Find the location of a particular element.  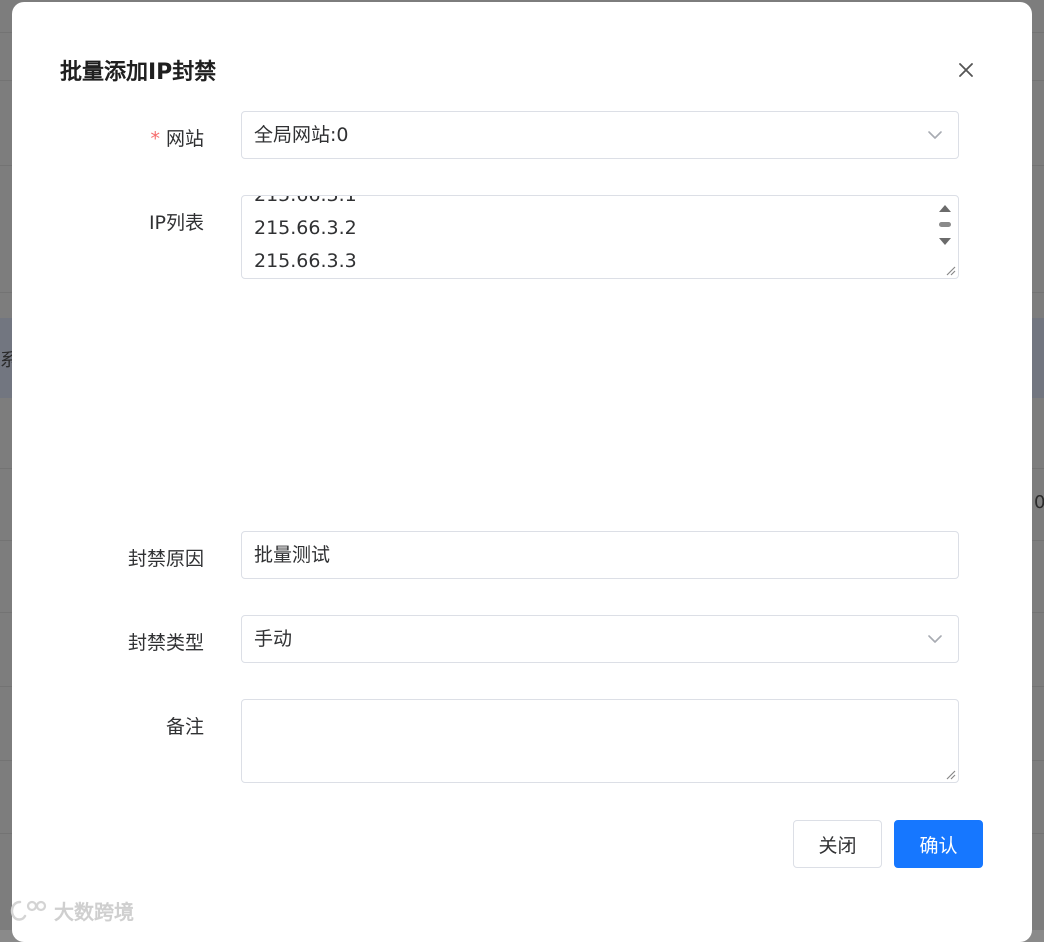

ban-type-select-value: 手动 is located at coordinates (273, 639).